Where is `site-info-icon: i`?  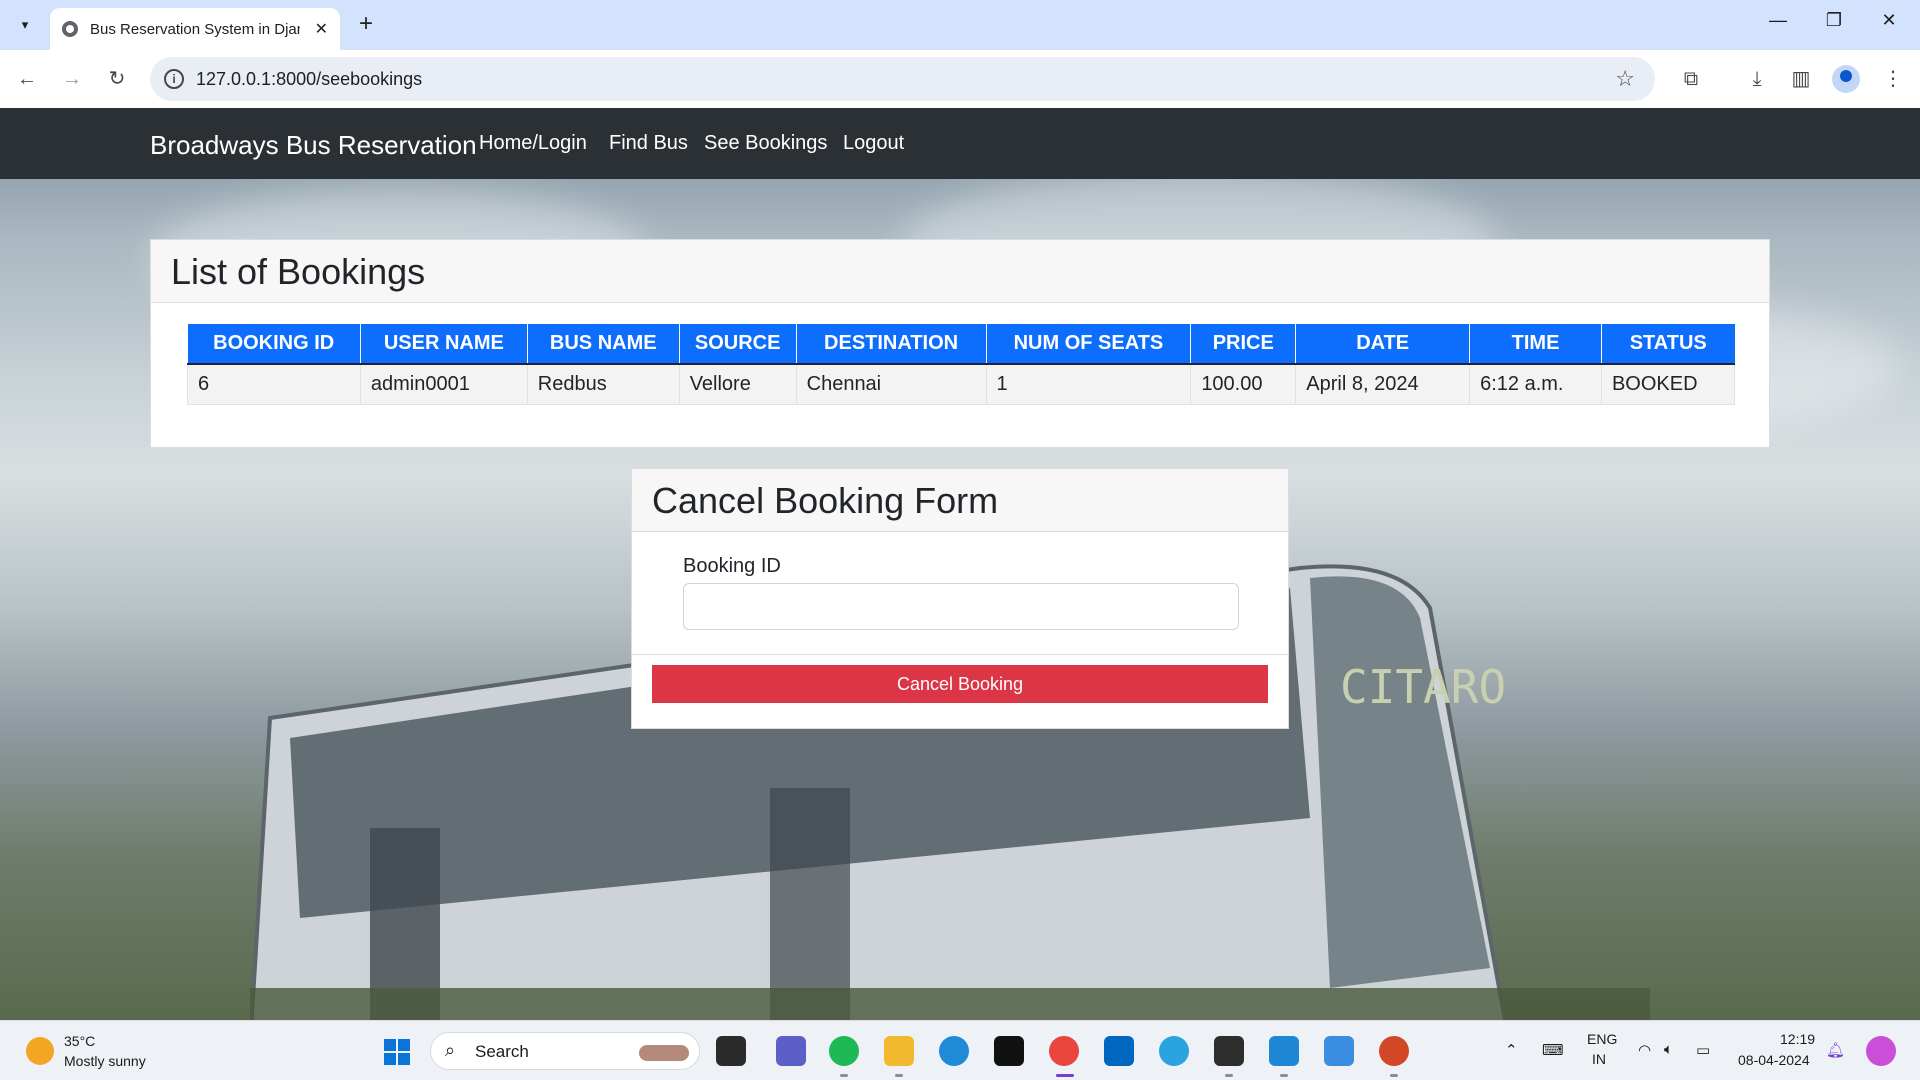 site-info-icon: i is located at coordinates (174, 79).